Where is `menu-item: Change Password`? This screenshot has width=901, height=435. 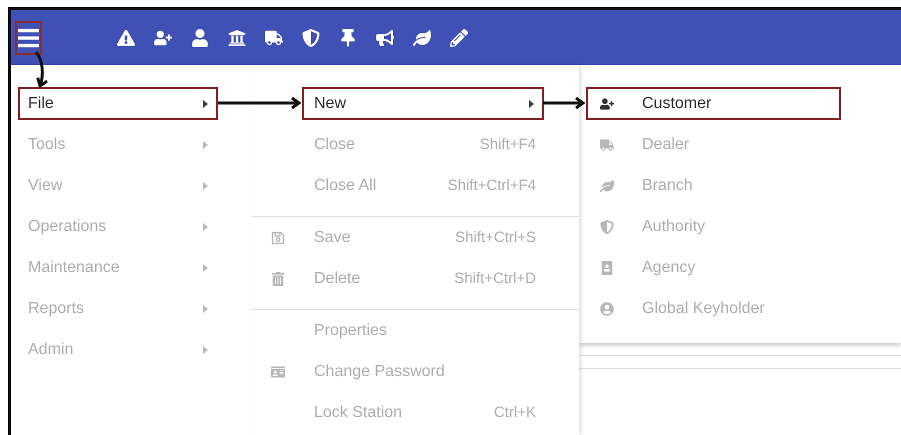
menu-item: Change Password is located at coordinates (423, 371).